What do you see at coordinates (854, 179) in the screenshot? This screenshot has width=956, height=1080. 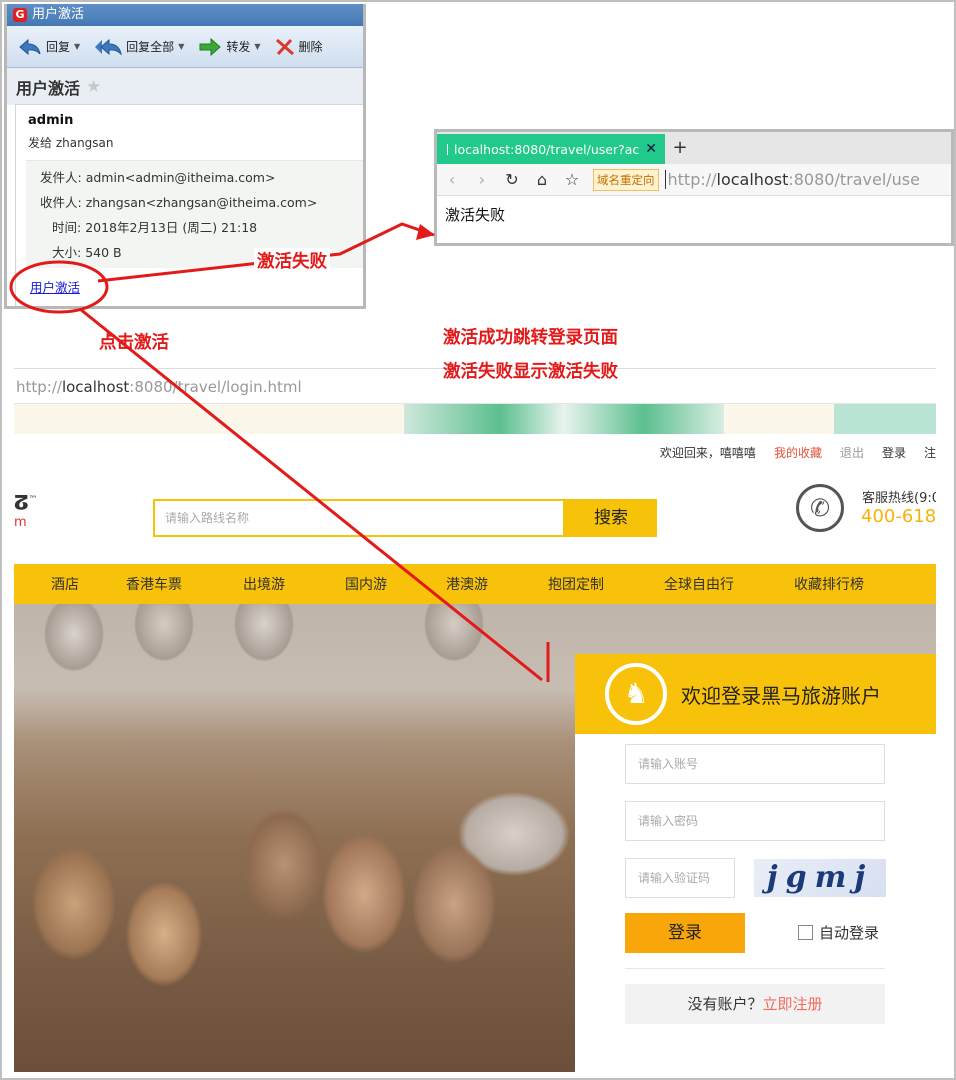 I see `url-rest: :8080/travel/user?a` at bounding box center [854, 179].